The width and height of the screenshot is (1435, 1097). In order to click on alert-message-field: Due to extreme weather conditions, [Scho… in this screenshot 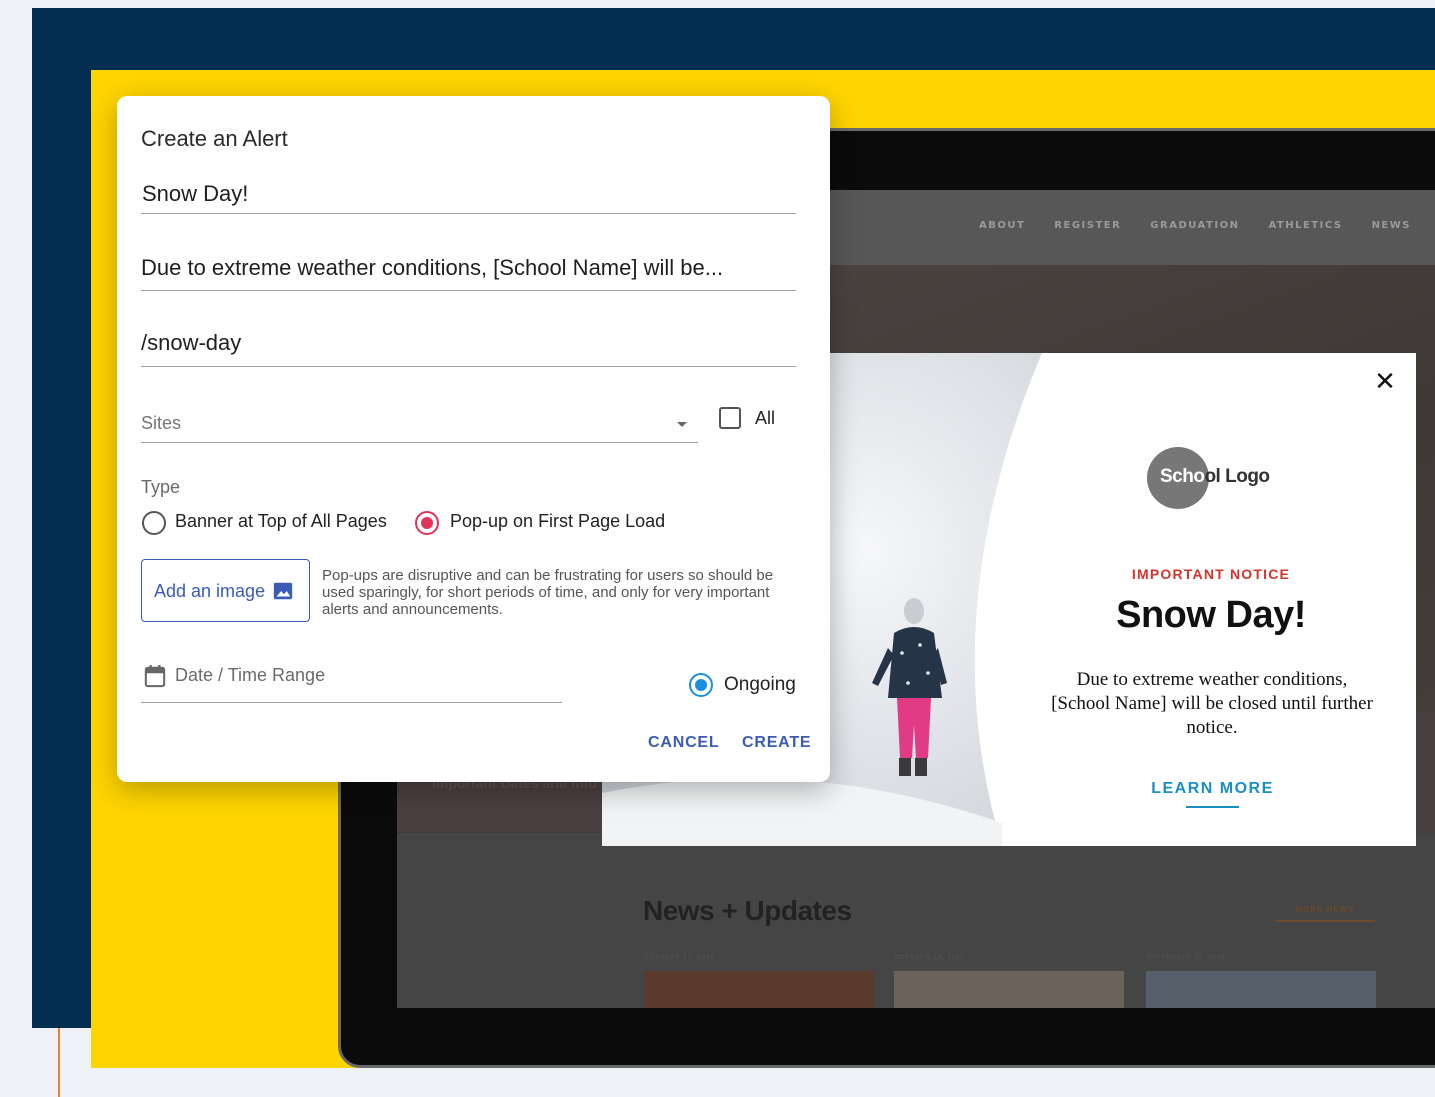, I will do `click(432, 268)`.